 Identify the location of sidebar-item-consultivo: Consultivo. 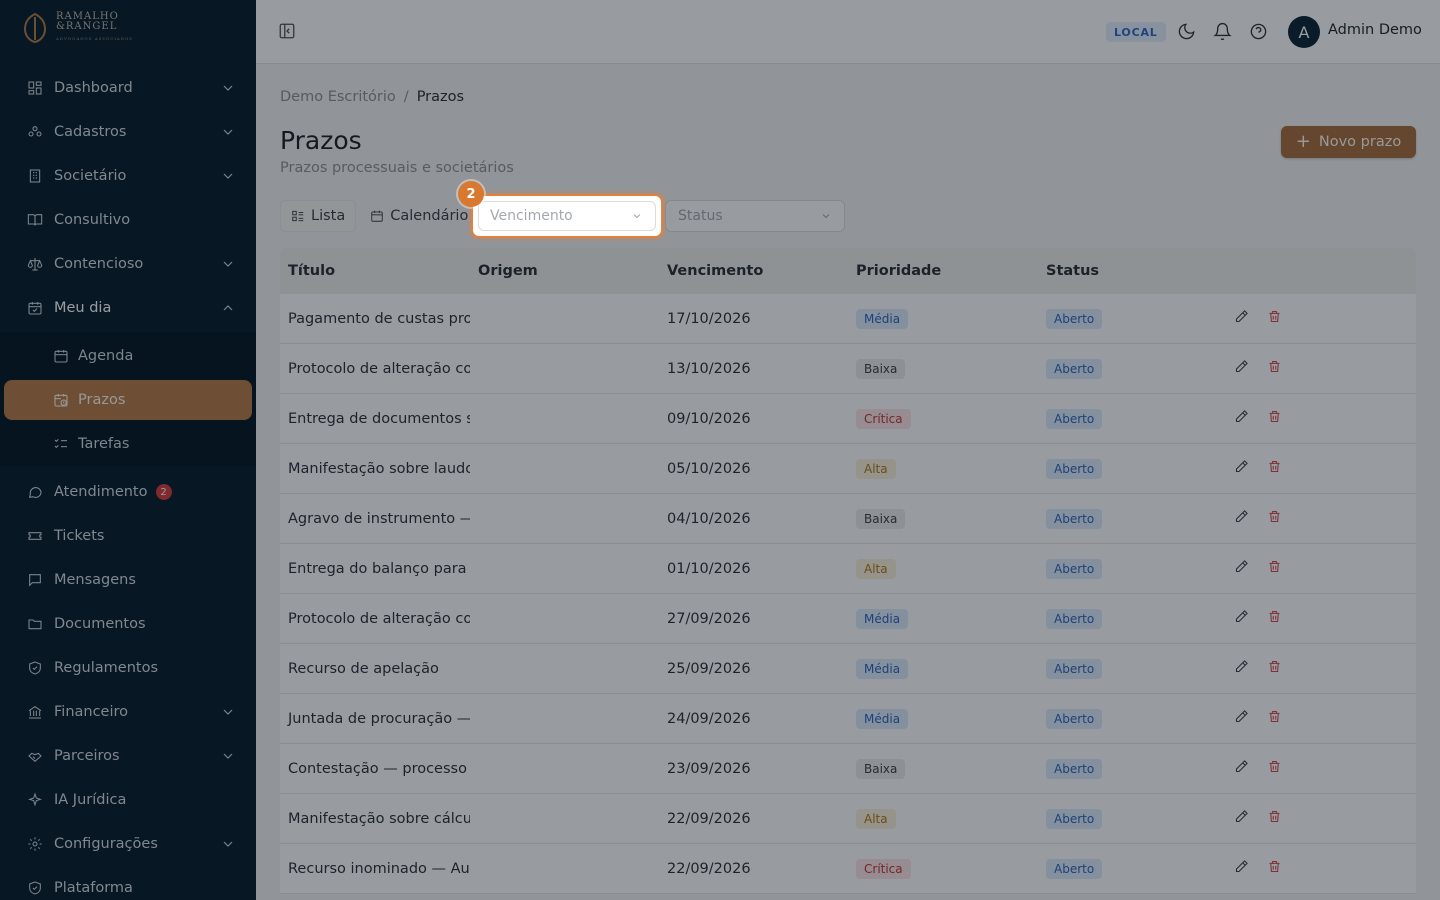
(128, 220).